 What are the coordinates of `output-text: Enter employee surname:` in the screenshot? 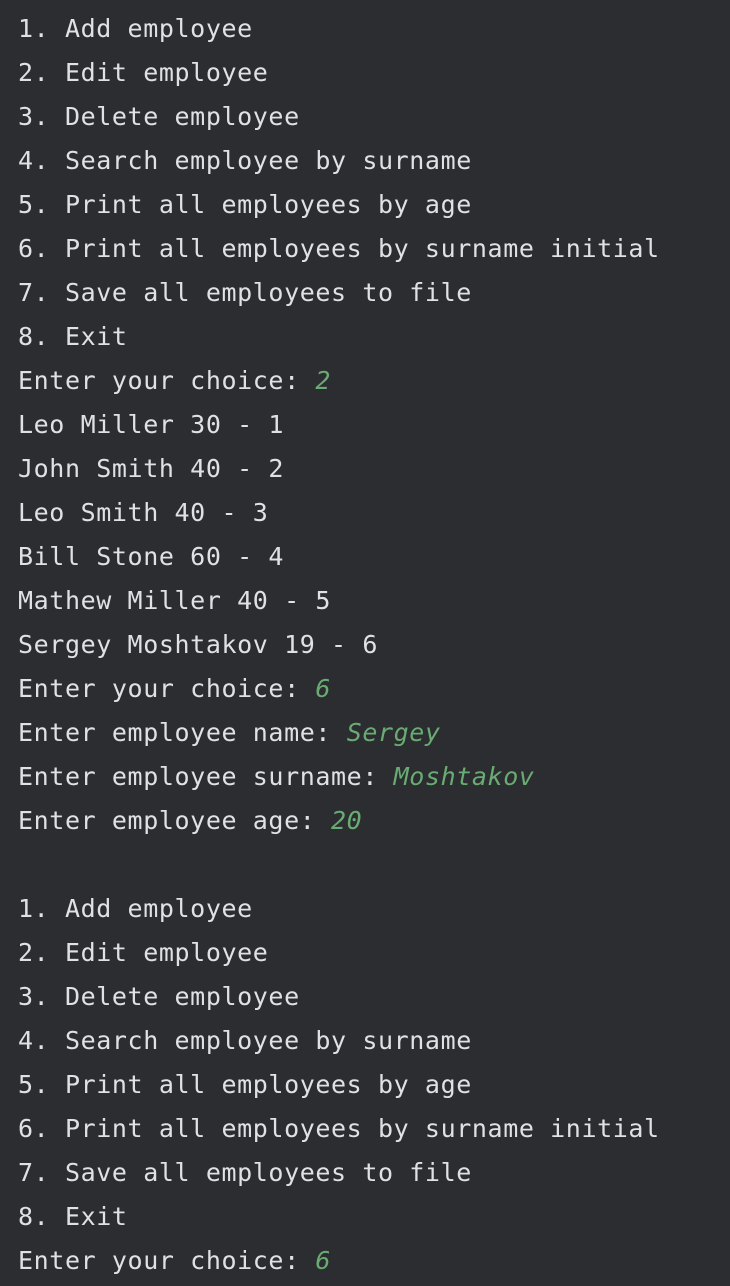 It's located at (206, 776).